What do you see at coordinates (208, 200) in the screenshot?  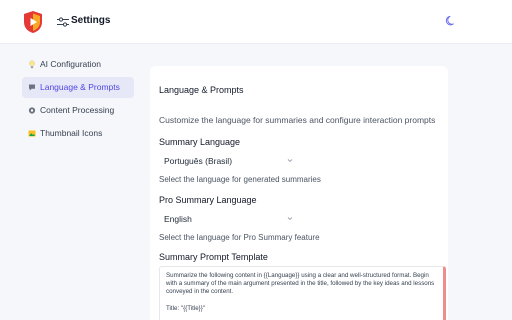 I see `pro-summary-language-label: Pro Summary Language` at bounding box center [208, 200].